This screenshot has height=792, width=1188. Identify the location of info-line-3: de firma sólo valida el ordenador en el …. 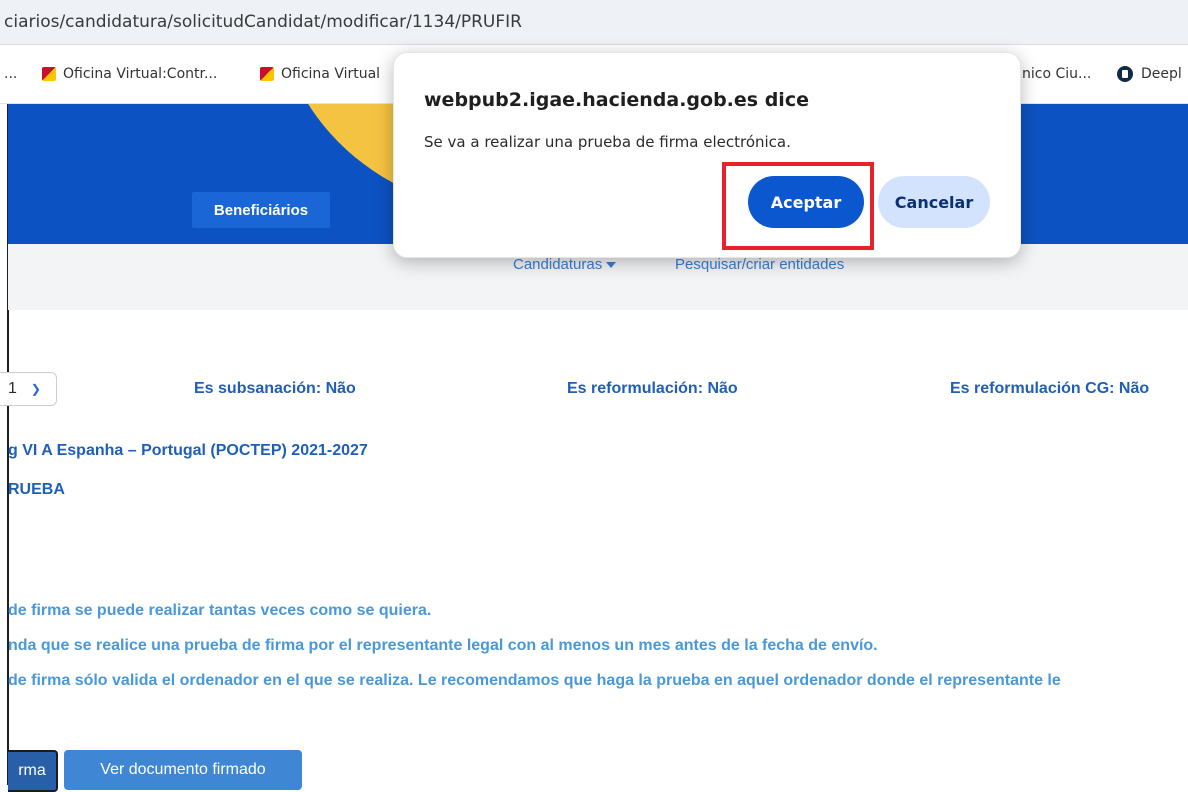
(534, 680).